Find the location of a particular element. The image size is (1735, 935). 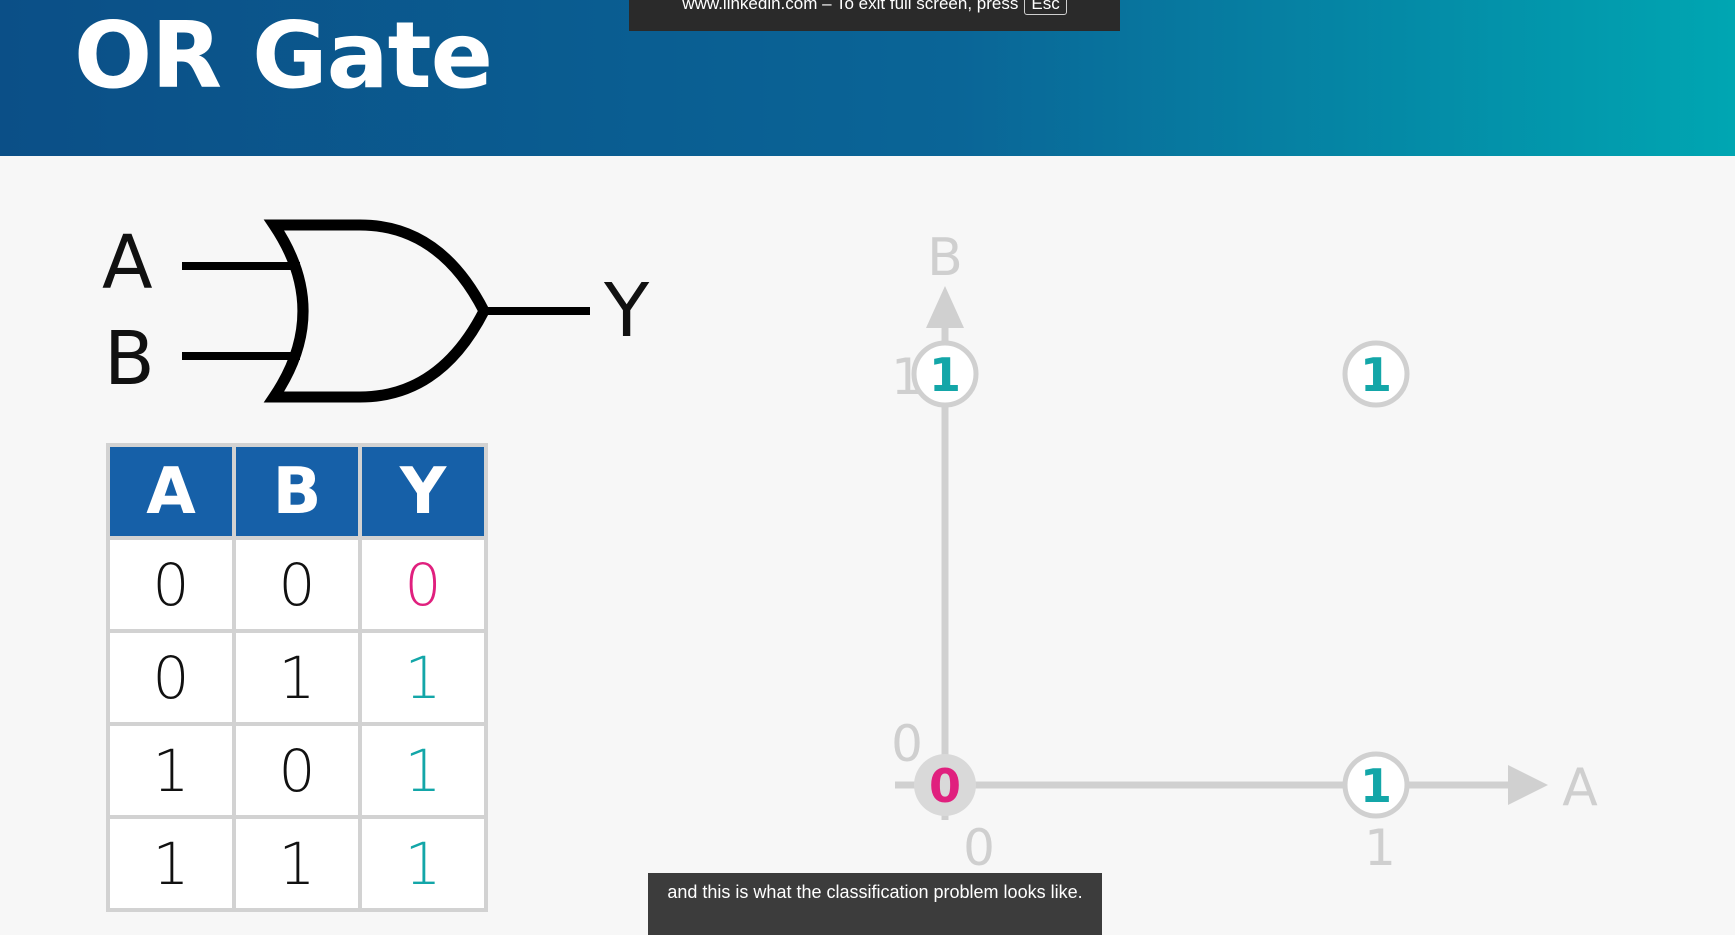

x-tick-label: 1 is located at coordinates (1380, 844).